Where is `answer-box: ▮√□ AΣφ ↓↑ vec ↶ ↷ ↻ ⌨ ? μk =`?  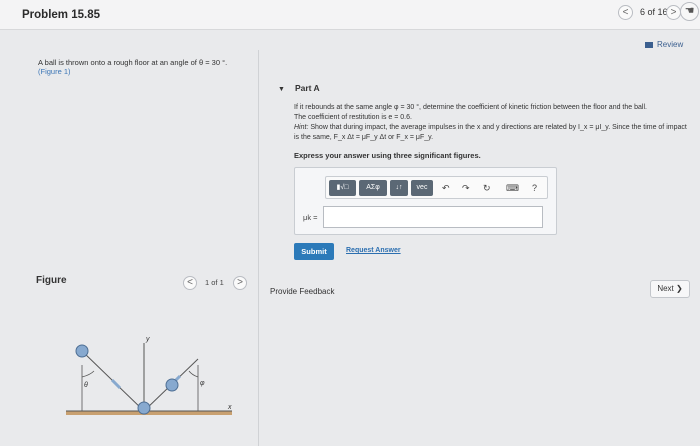
answer-box: ▮√□ AΣφ ↓↑ vec ↶ ↷ ↻ ⌨ ? μk = is located at coordinates (425, 201).